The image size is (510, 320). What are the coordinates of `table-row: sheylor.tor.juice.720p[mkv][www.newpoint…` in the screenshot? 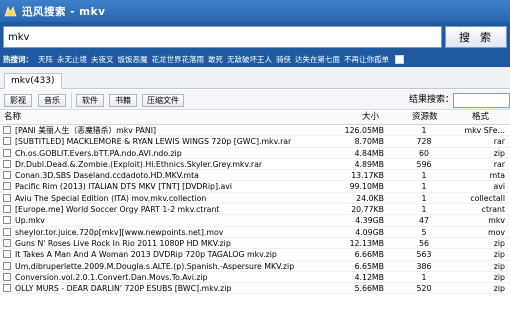 It's located at (255, 232).